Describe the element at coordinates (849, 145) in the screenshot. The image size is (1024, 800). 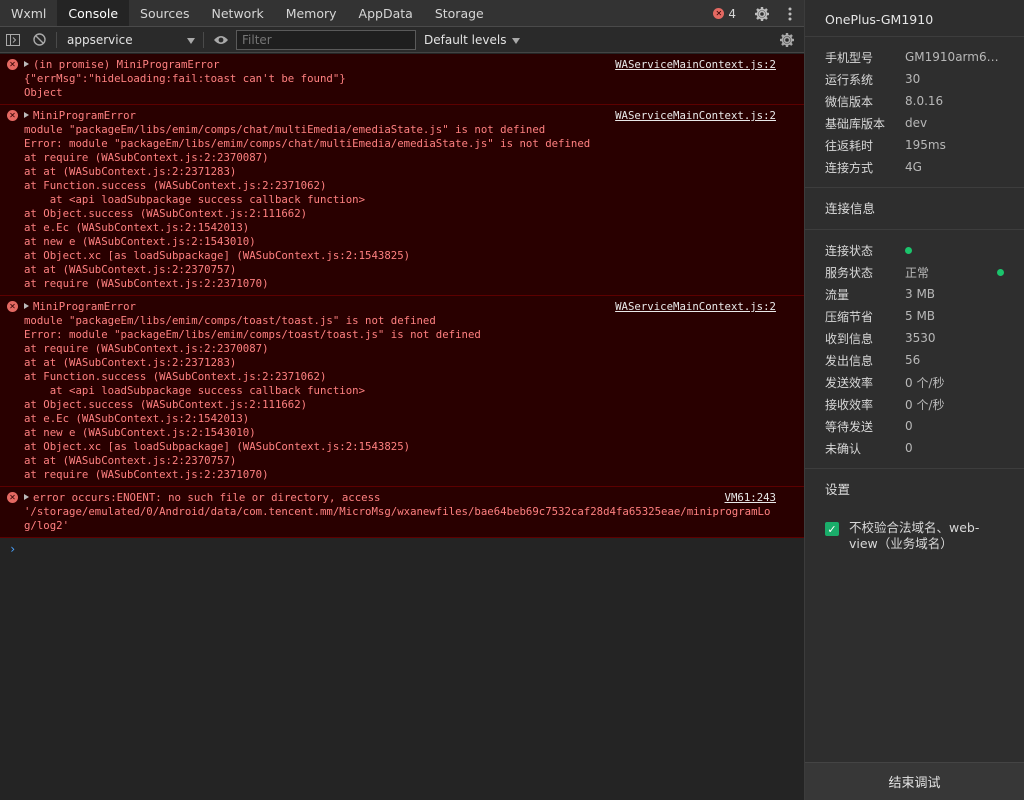
I see `info-key: 往返耗时` at that location.